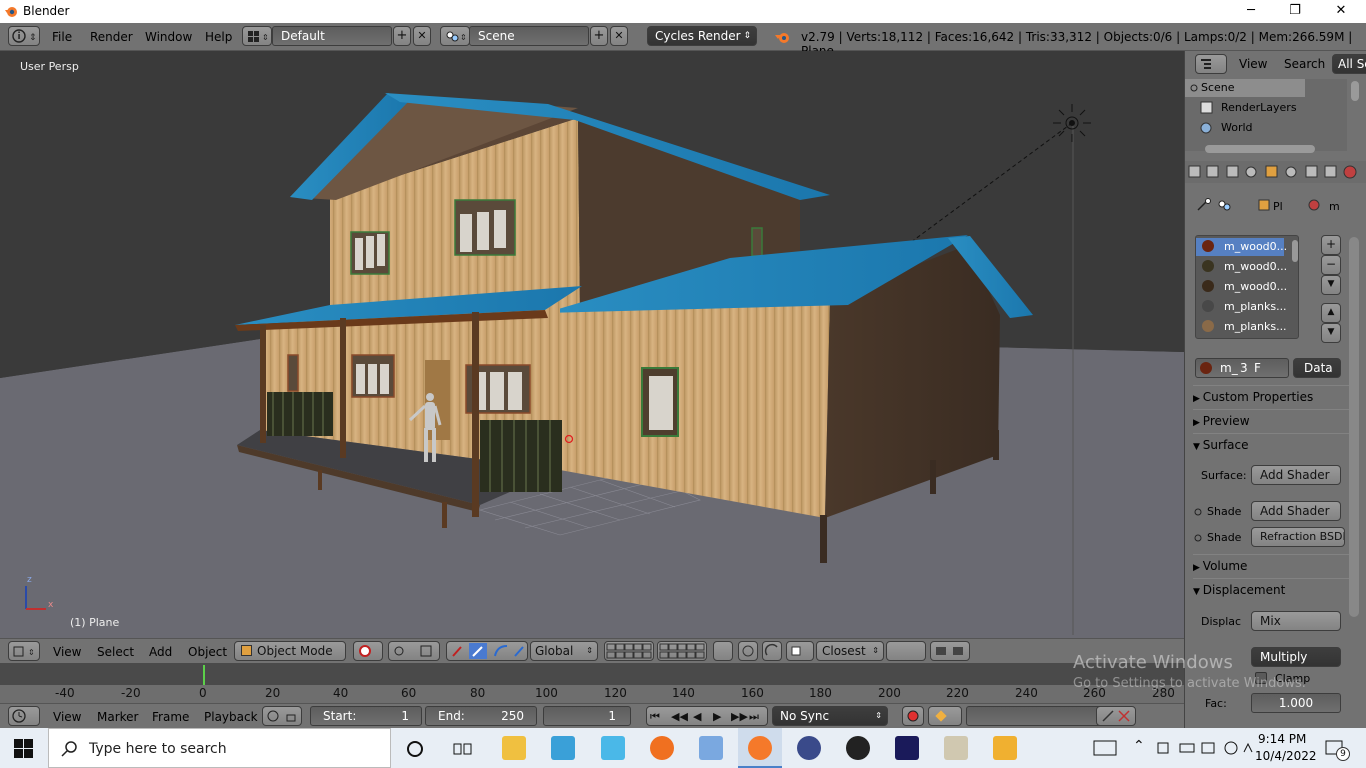  Describe the element at coordinates (760, 748) in the screenshot. I see `blender-taskbar-button` at that location.